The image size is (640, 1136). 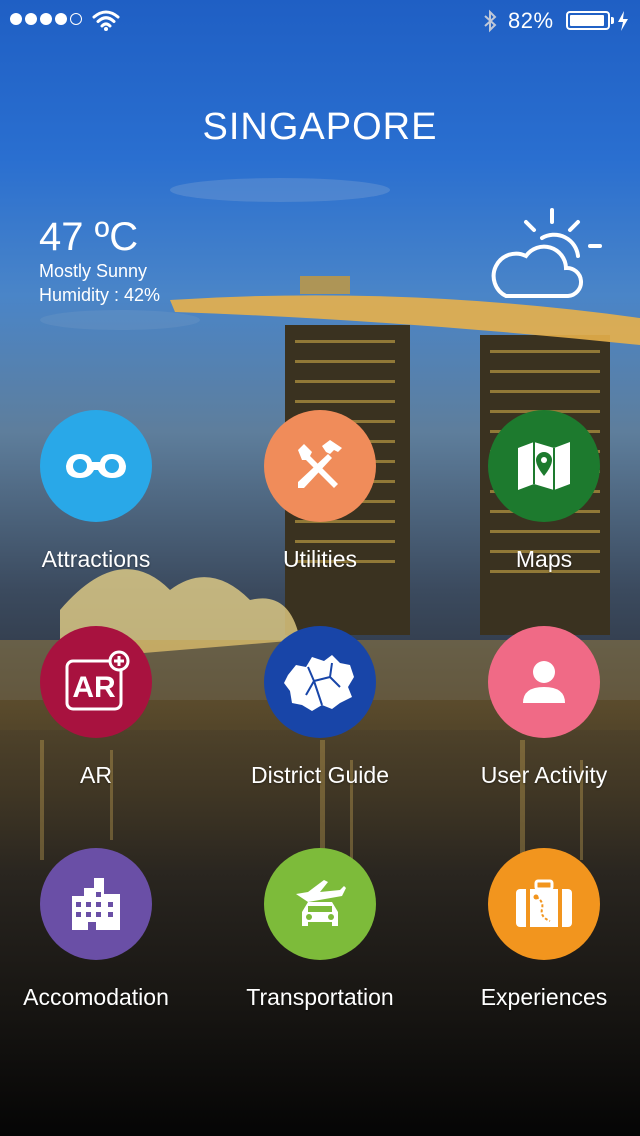 I want to click on district-map-icon, so click(x=319, y=683).